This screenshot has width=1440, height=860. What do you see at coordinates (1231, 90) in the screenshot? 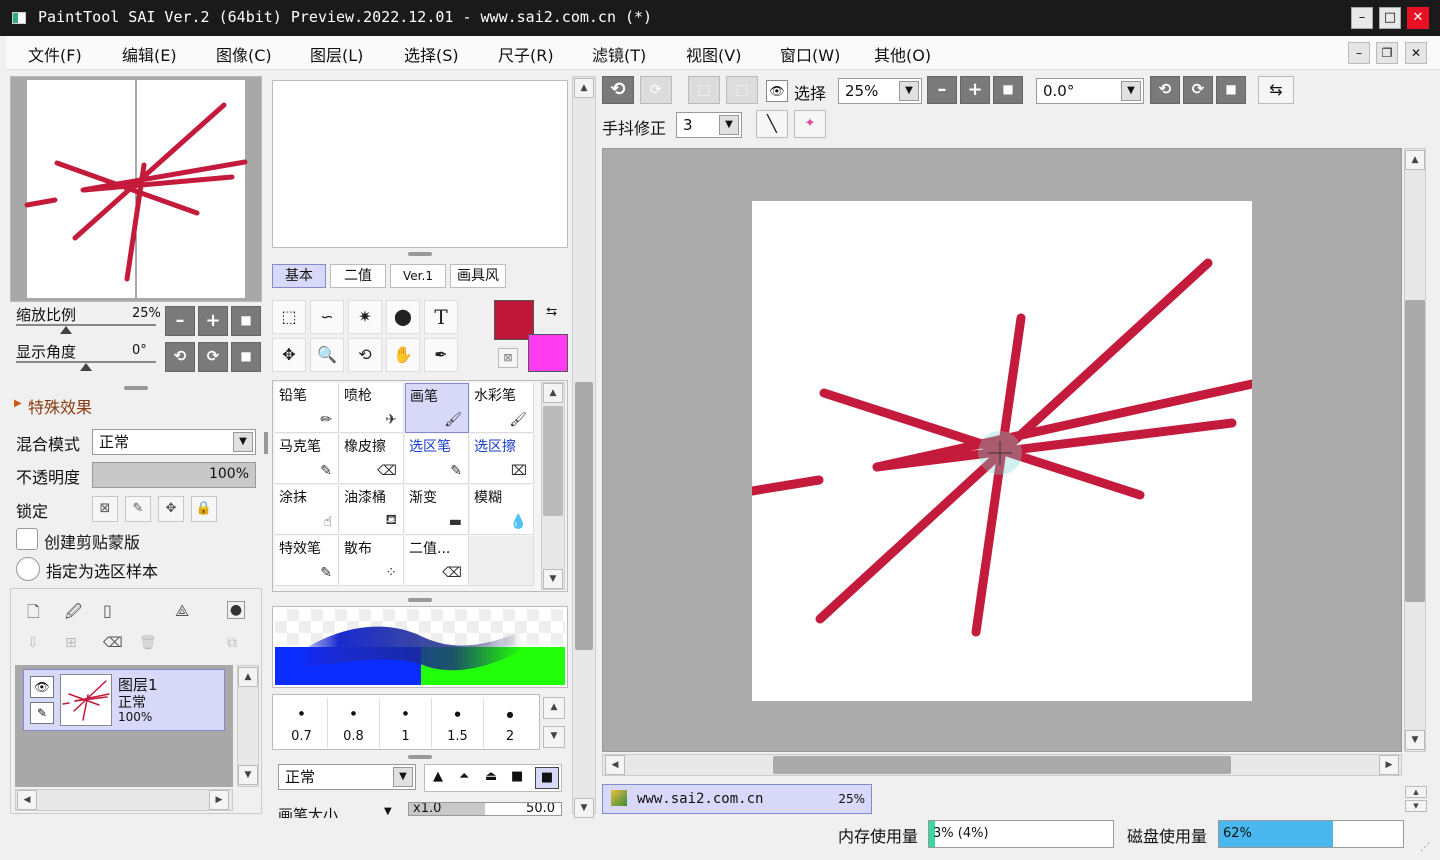
I see `toolbar-rotate-reset: ■` at bounding box center [1231, 90].